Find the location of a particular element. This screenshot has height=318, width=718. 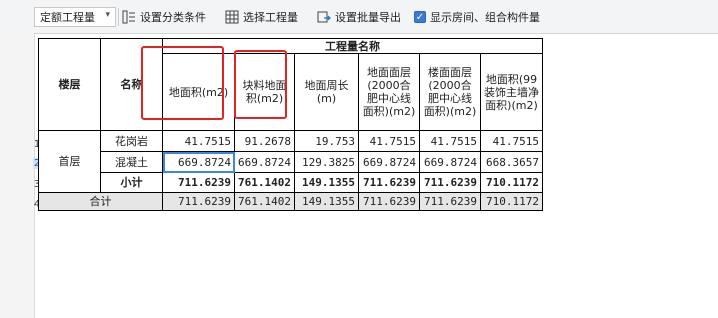

toolbar: 定额工程量 ▾ 设置分类条件 选择工程量 设置批量导出 ✓ 显示房间、组合构件量 is located at coordinates (359, 17).